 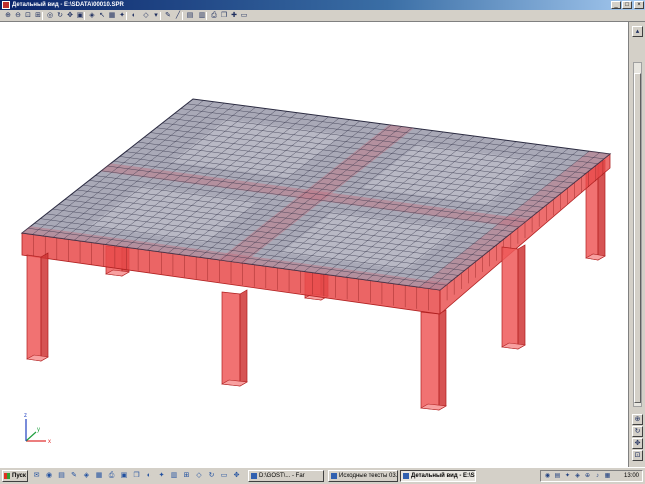 What do you see at coordinates (616, 5) in the screenshot?
I see `minimize-button: _` at bounding box center [616, 5].